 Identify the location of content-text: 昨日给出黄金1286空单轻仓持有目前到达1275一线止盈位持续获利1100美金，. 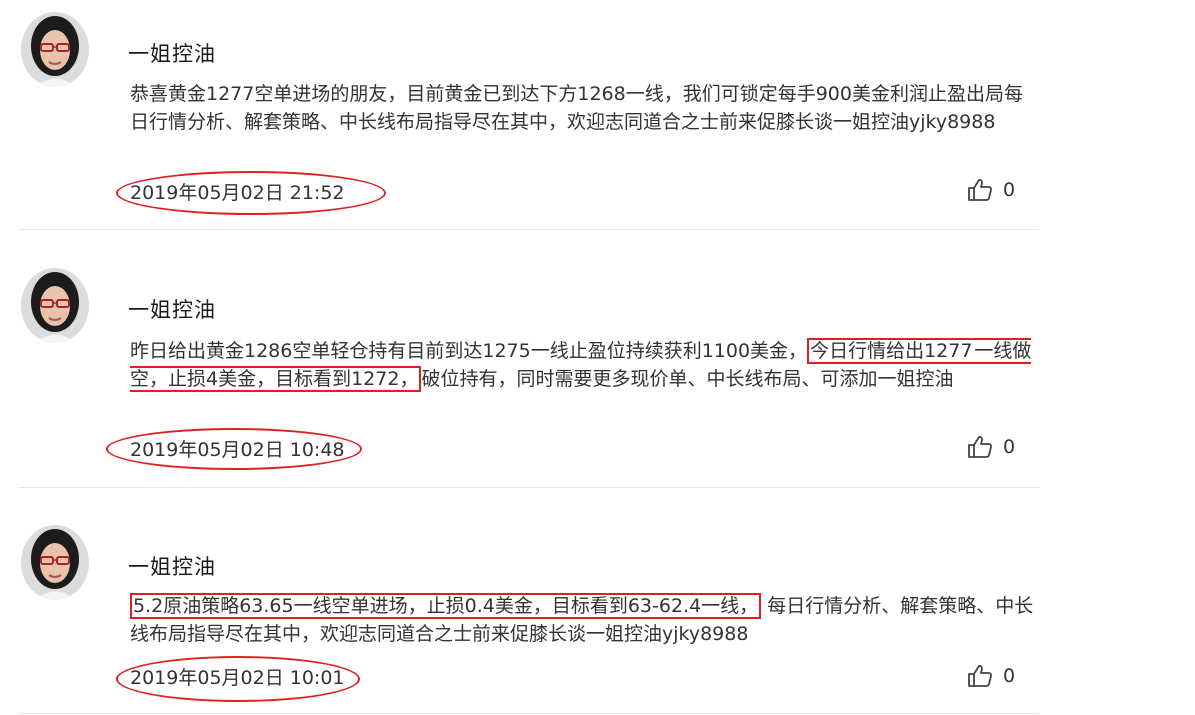
(469, 351).